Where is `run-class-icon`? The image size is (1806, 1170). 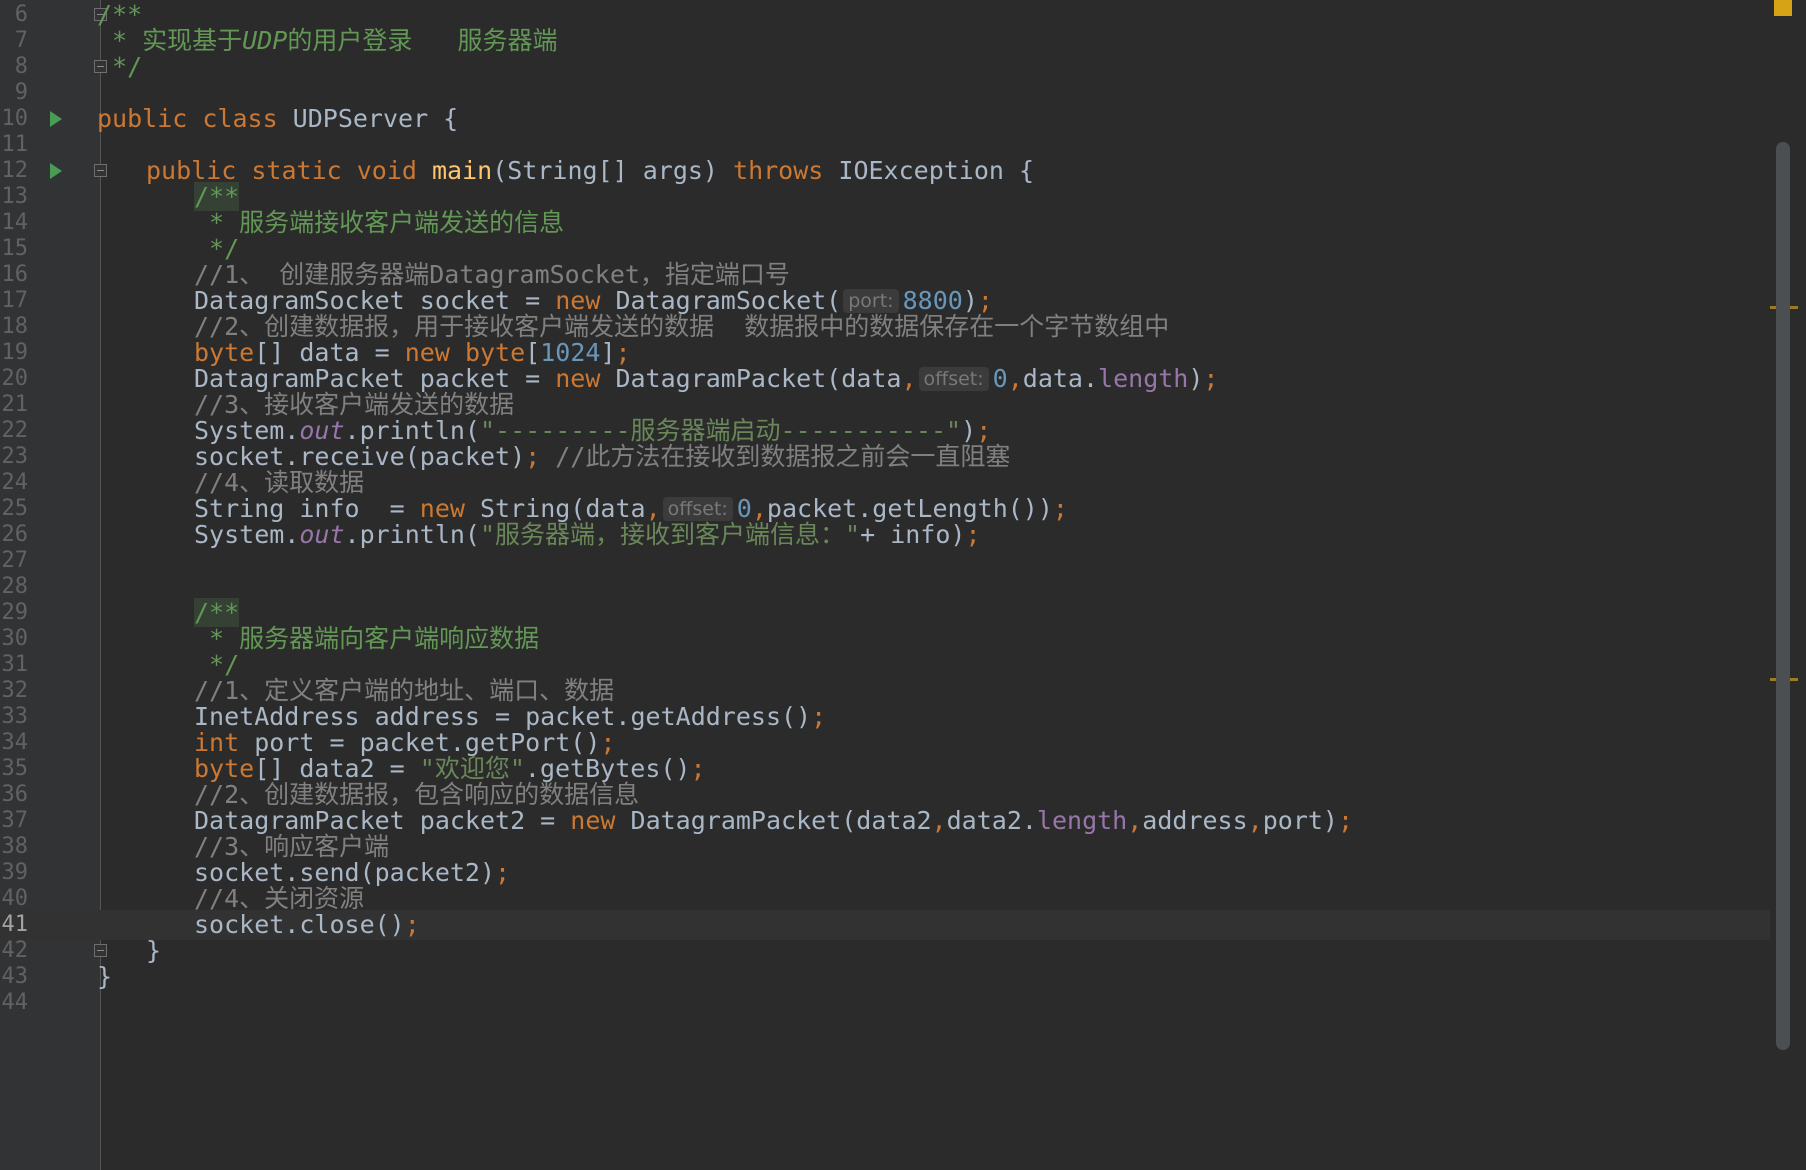 run-class-icon is located at coordinates (56, 119).